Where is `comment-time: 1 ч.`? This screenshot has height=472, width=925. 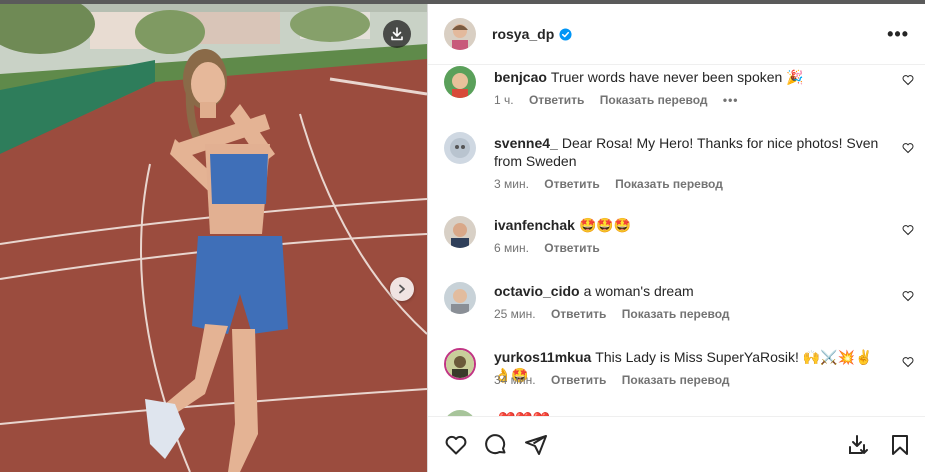
comment-time: 1 ч. is located at coordinates (504, 100).